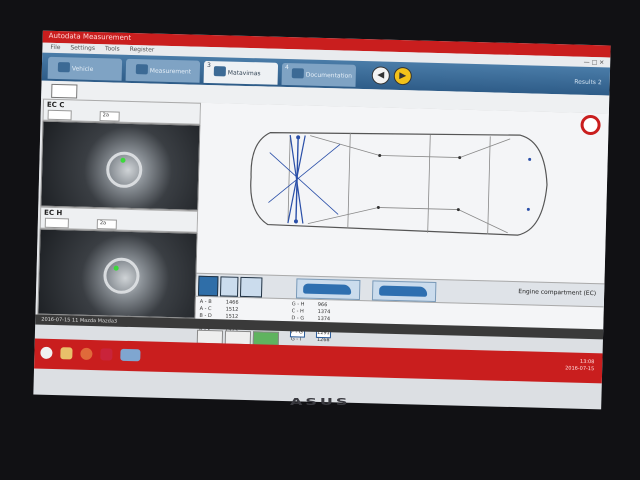  Describe the element at coordinates (79, 320) in the screenshot. I see `vehicle-status: 2016-07-15 11 Mazda Mazda3` at that location.